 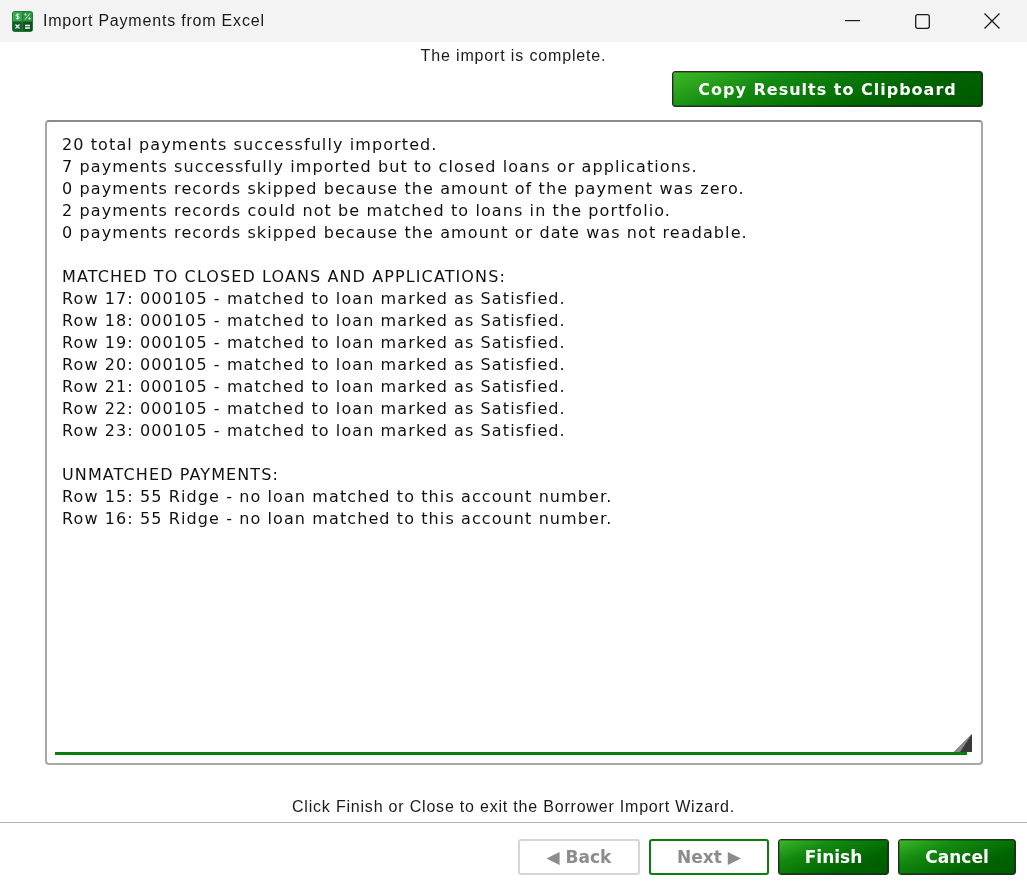 What do you see at coordinates (852, 21) in the screenshot?
I see `minimize-icon` at bounding box center [852, 21].